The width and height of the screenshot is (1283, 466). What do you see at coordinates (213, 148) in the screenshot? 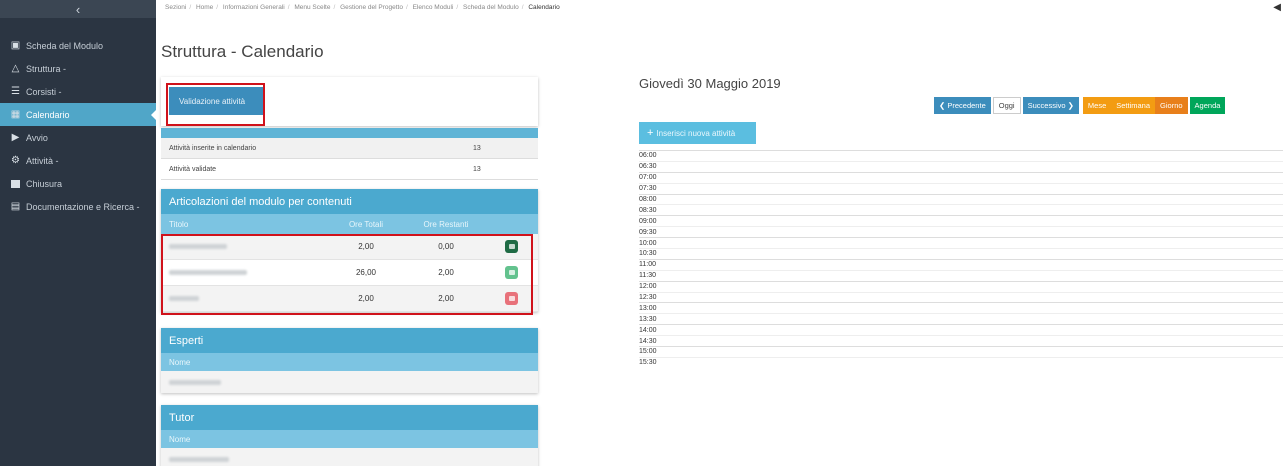
I see `stats-label: Attività inserite in calendario` at bounding box center [213, 148].